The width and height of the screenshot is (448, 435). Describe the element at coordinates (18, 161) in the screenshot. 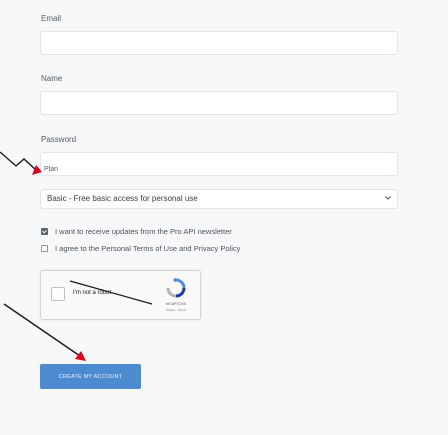

I see `plan-arrow-line` at that location.